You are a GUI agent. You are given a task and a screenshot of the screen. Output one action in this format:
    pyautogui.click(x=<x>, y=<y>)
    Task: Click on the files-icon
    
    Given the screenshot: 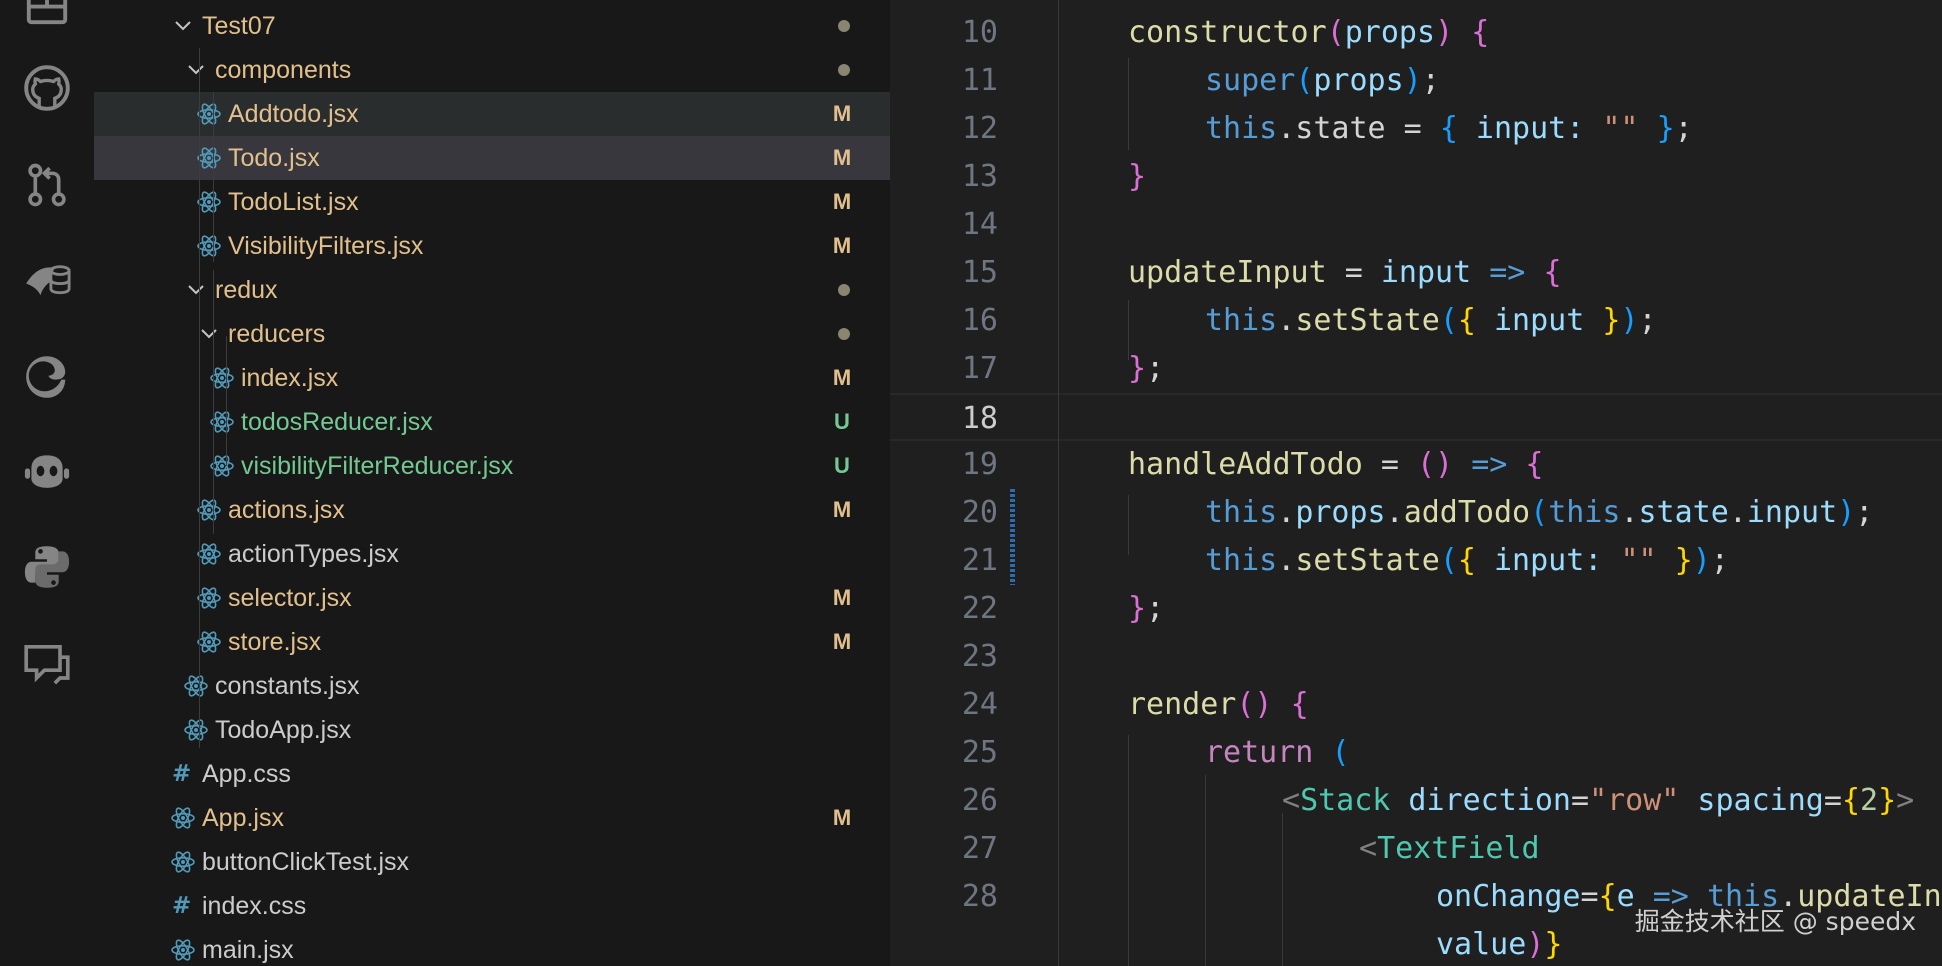 What is the action you would take?
    pyautogui.click(x=47, y=16)
    